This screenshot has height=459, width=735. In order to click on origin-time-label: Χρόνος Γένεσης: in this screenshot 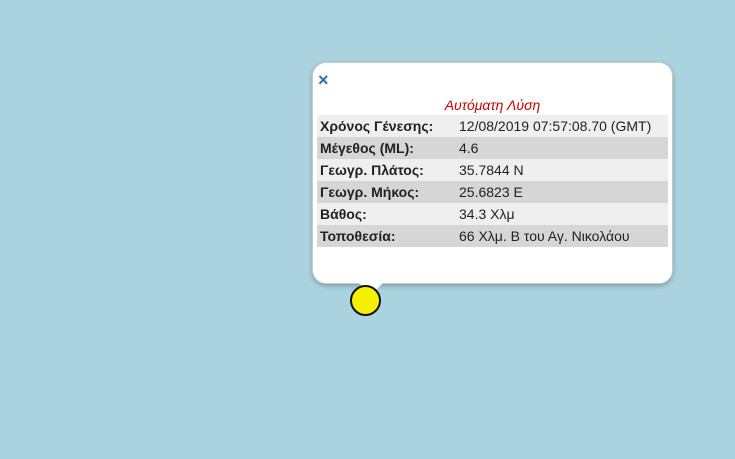, I will do `click(386, 126)`.